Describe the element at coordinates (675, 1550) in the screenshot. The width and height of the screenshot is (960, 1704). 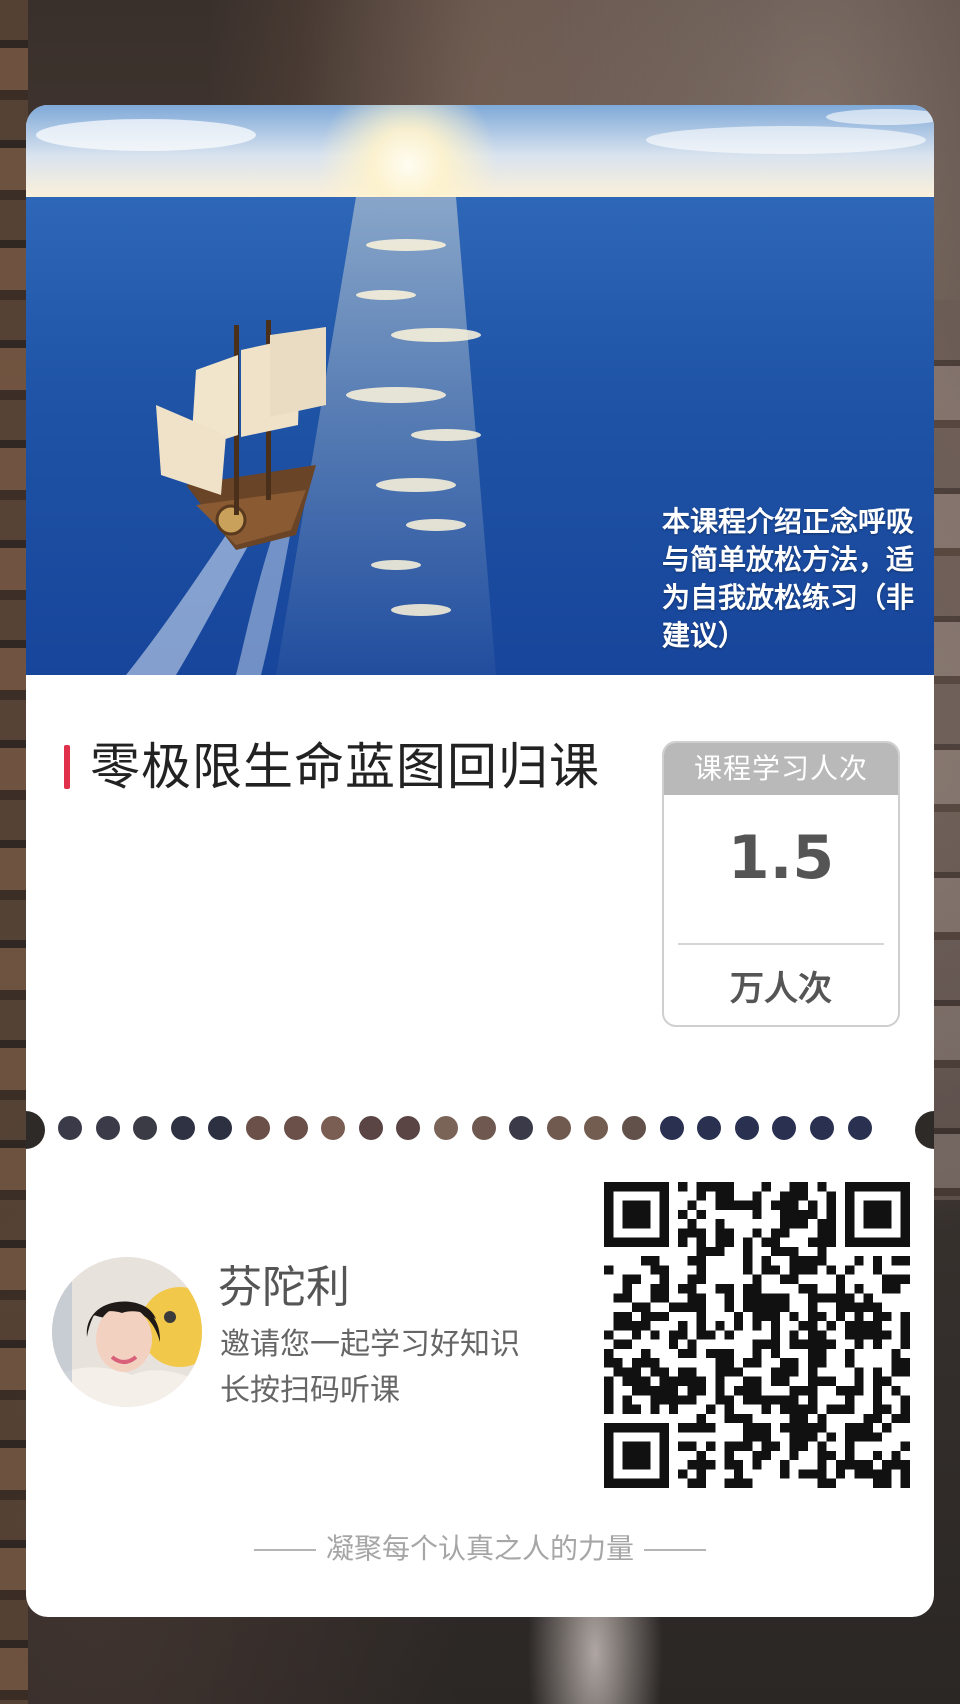
I see `footer-dash-right` at that location.